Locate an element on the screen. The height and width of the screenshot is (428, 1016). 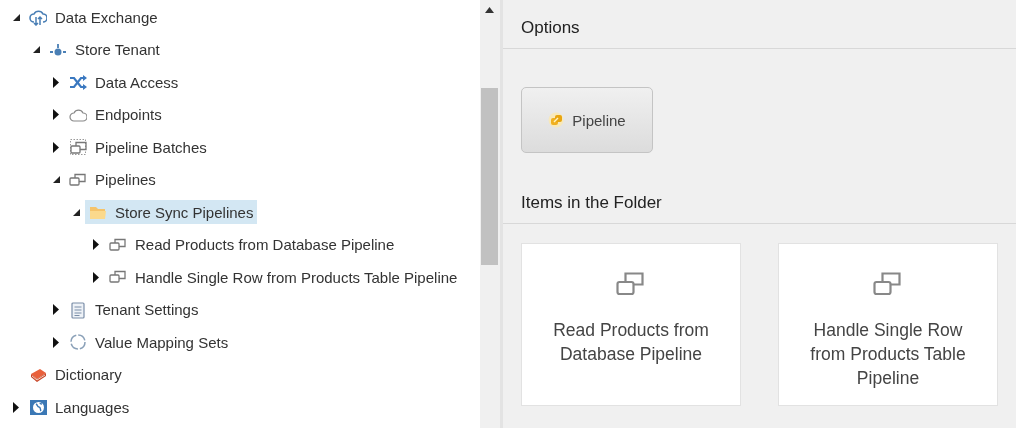
tree-item-label: Data Access is located at coordinates (137, 82).